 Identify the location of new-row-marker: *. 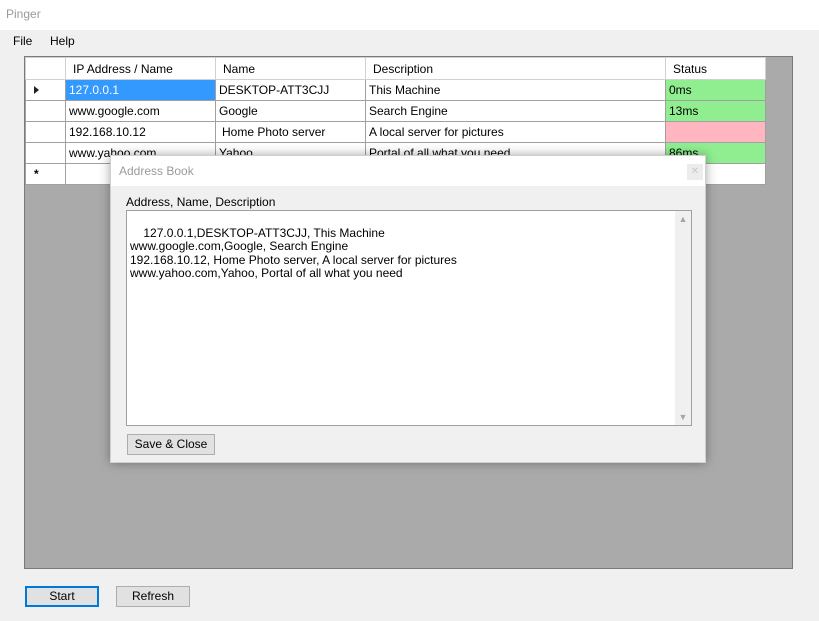
(36, 174).